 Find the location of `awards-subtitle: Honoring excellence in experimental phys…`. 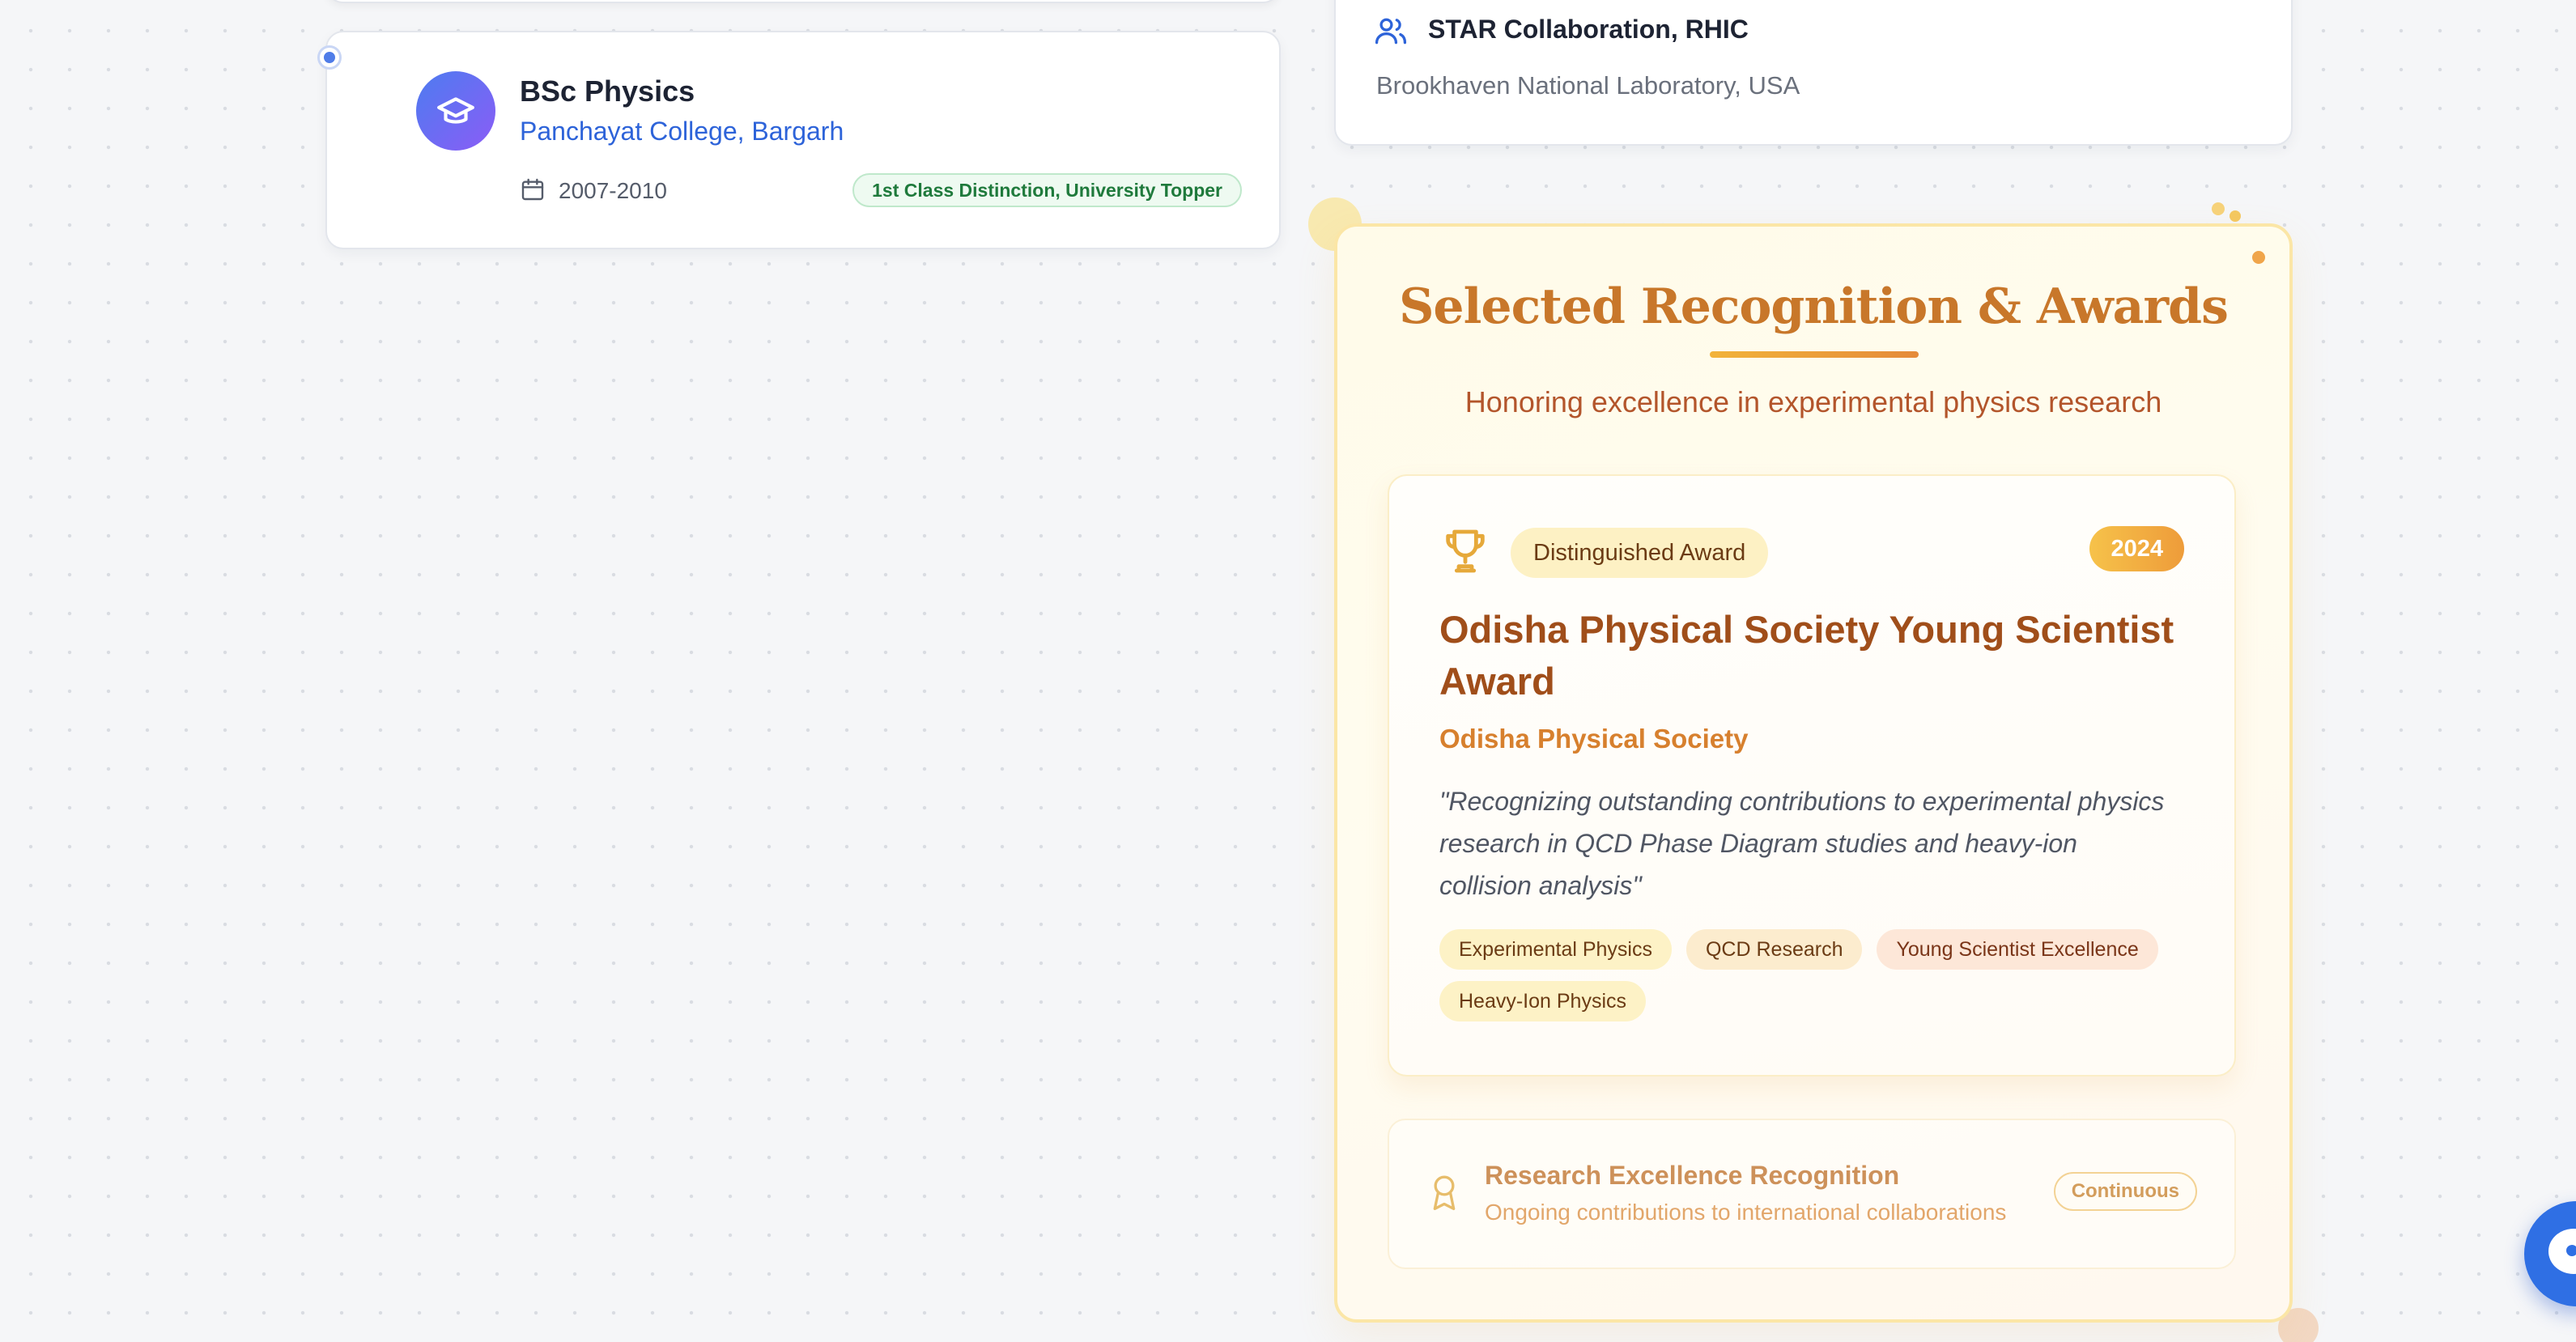

awards-subtitle: Honoring excellence in experimental phys… is located at coordinates (1813, 401).